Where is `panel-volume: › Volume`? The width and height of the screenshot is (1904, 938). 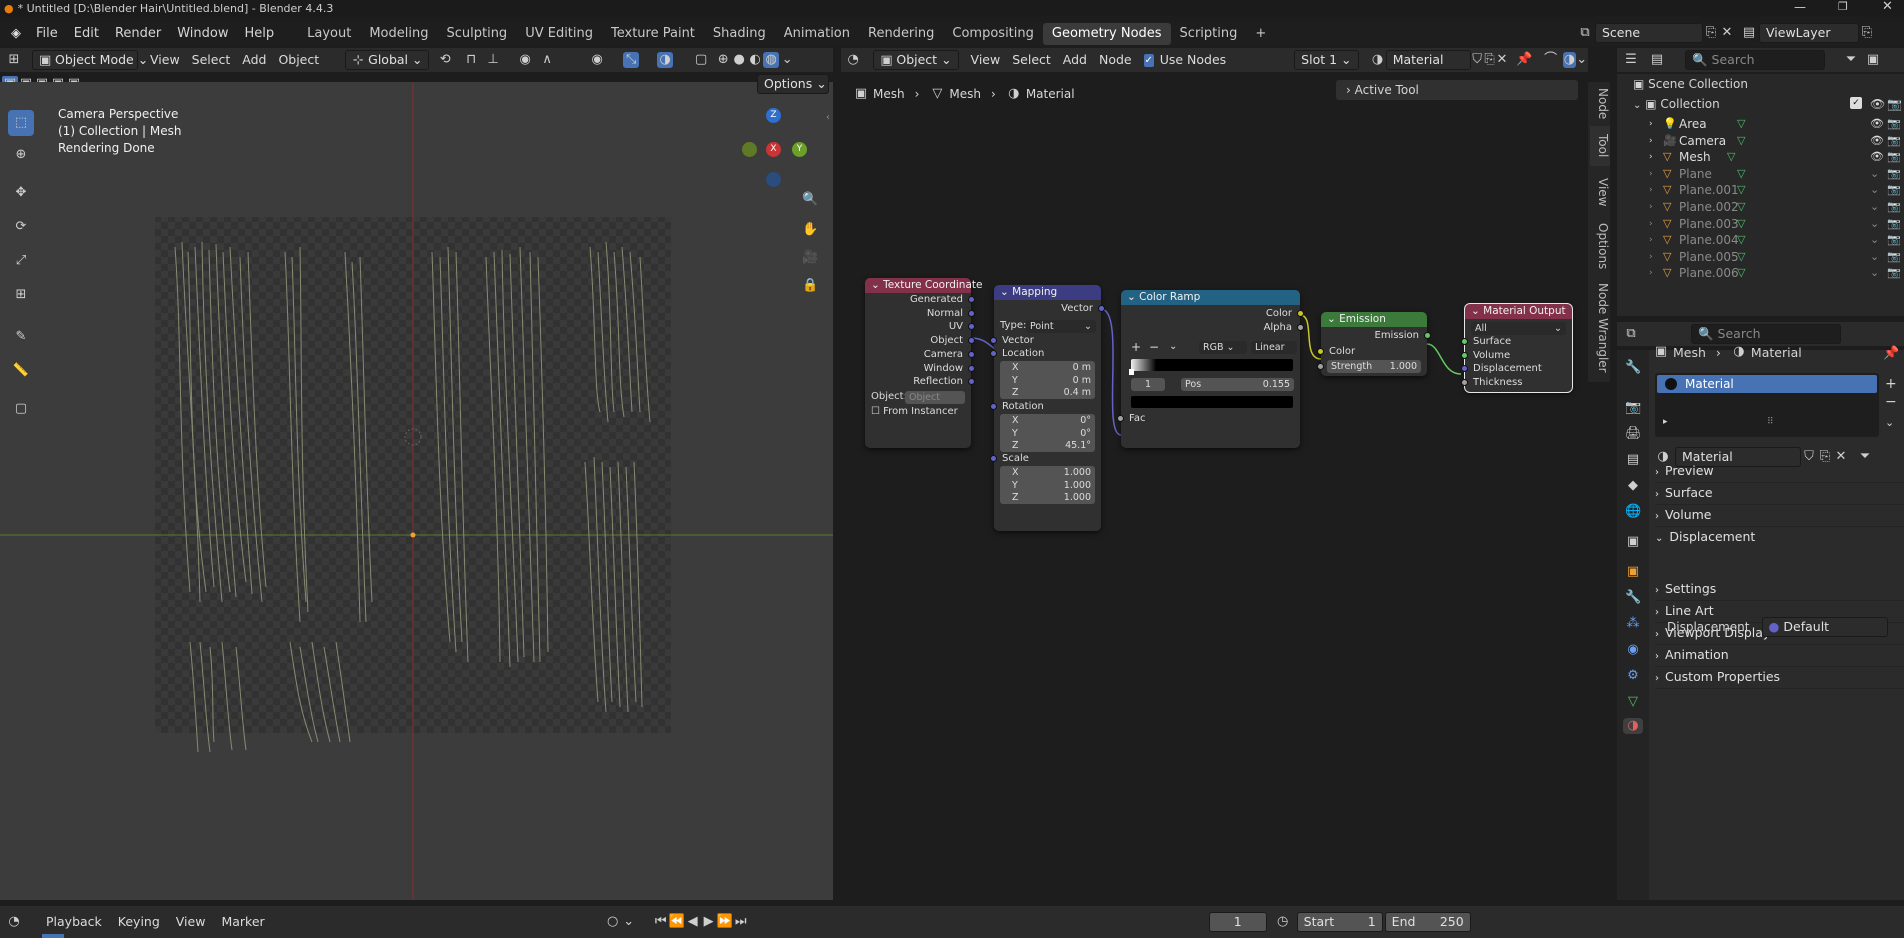
panel-volume: › Volume is located at coordinates (1779, 515).